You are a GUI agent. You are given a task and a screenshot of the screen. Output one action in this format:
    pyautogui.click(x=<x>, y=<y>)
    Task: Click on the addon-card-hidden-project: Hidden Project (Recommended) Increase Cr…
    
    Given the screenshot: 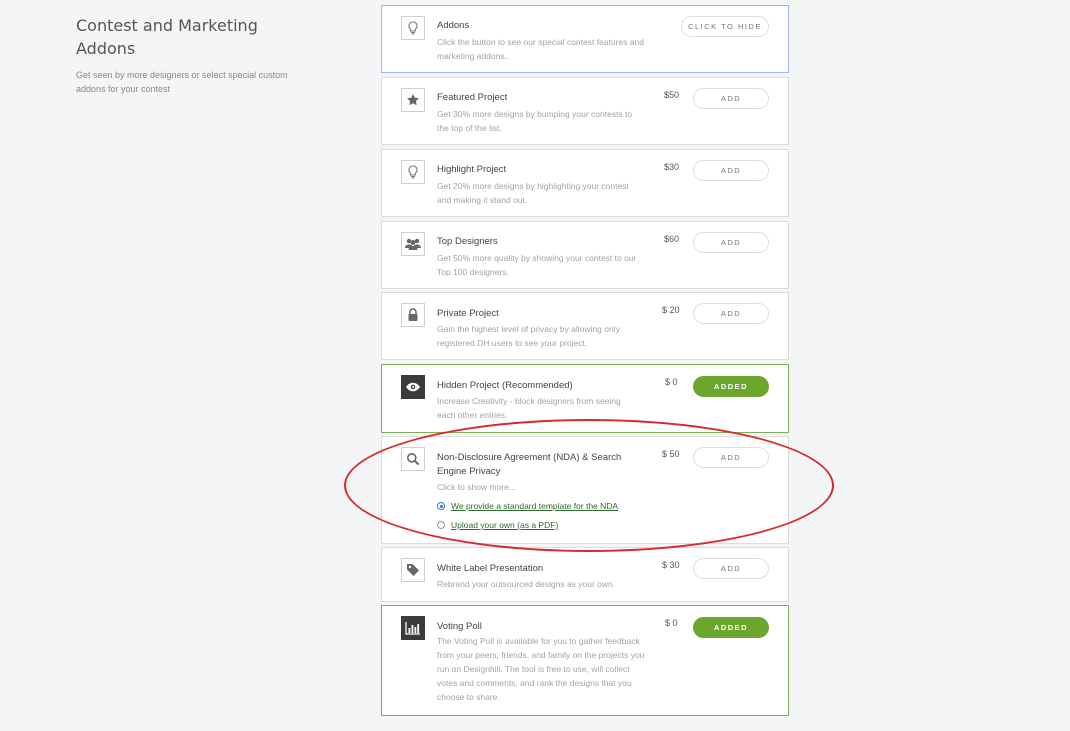 What is the action you would take?
    pyautogui.click(x=585, y=398)
    